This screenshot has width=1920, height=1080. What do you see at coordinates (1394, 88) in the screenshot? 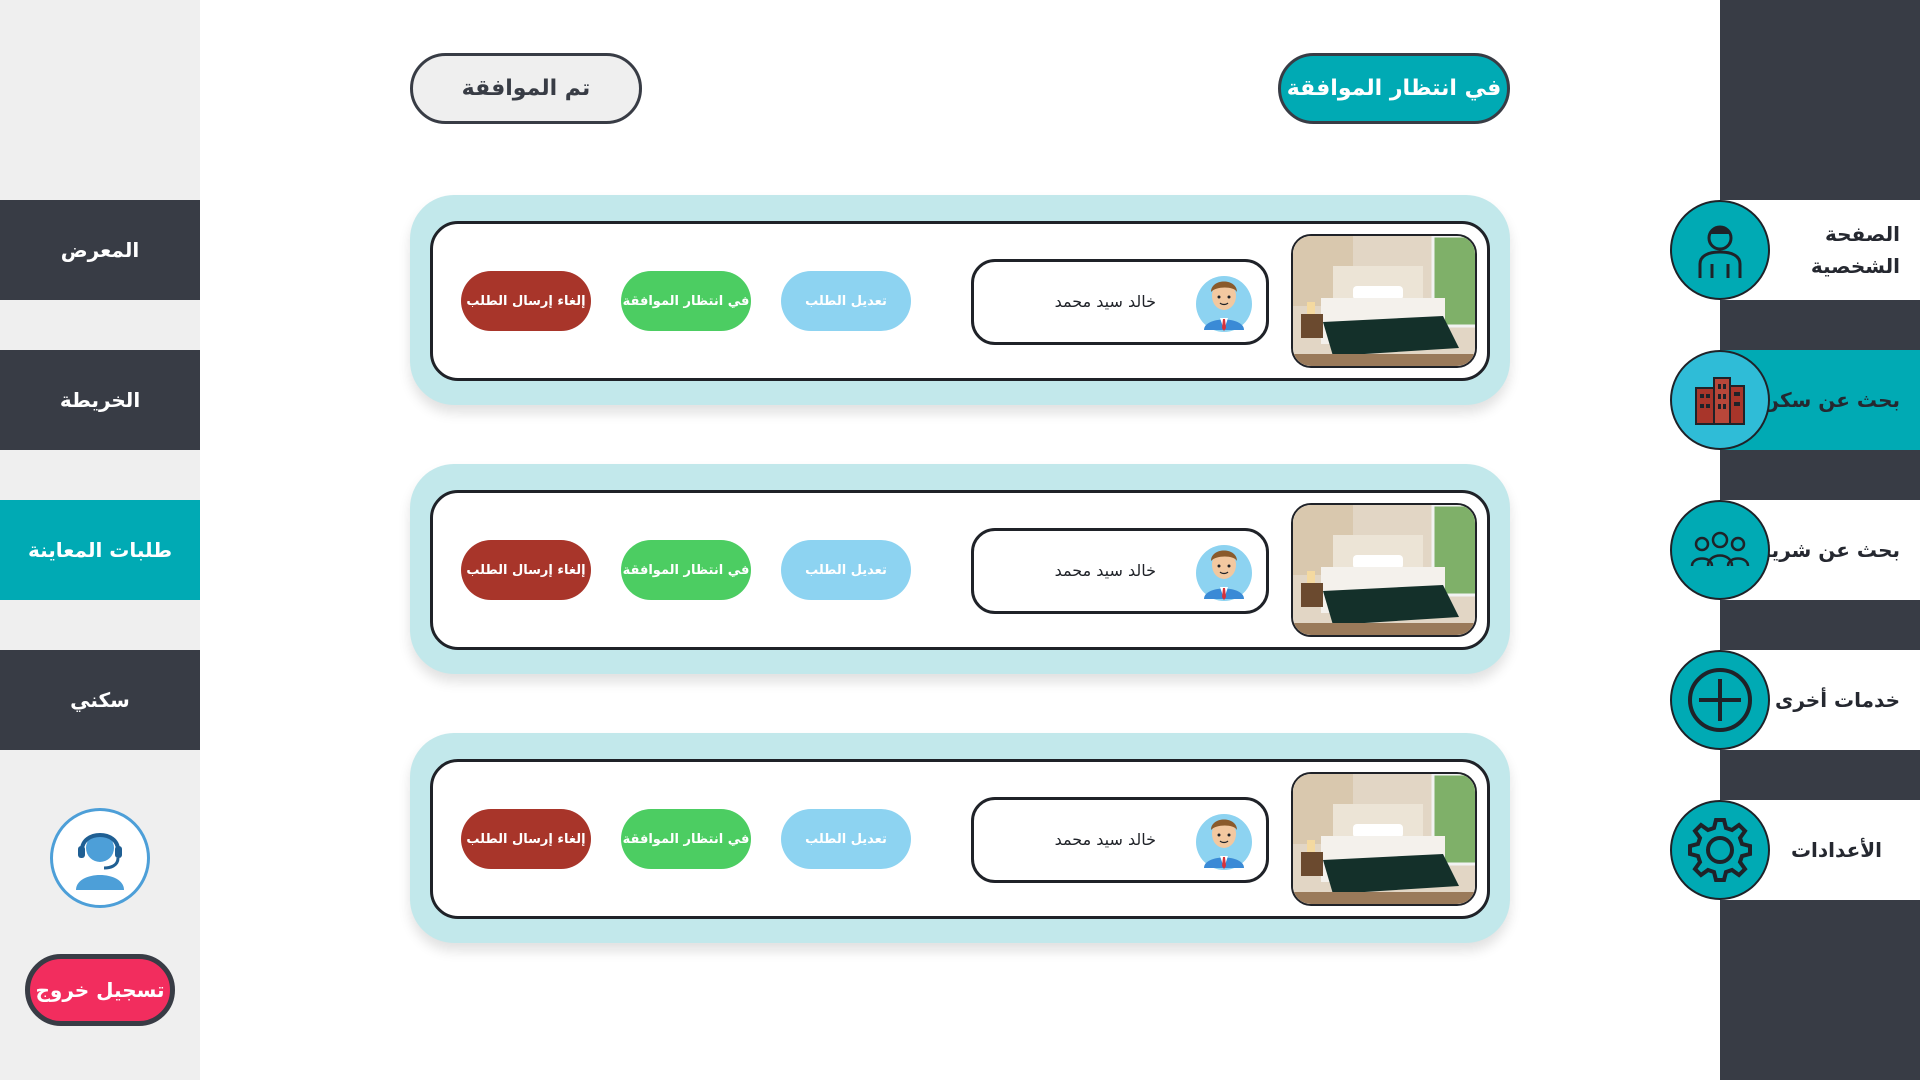
I see `tab-pending: في انتظار الموافقة` at bounding box center [1394, 88].